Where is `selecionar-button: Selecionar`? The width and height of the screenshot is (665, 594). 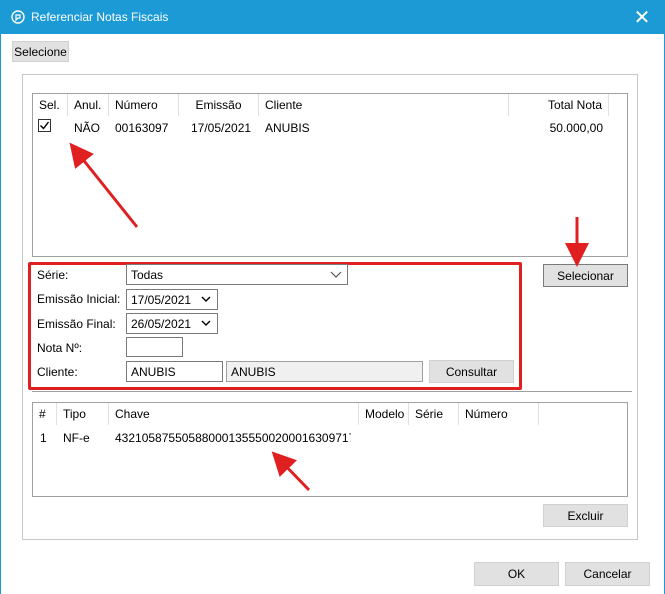 selecionar-button: Selecionar is located at coordinates (585, 275).